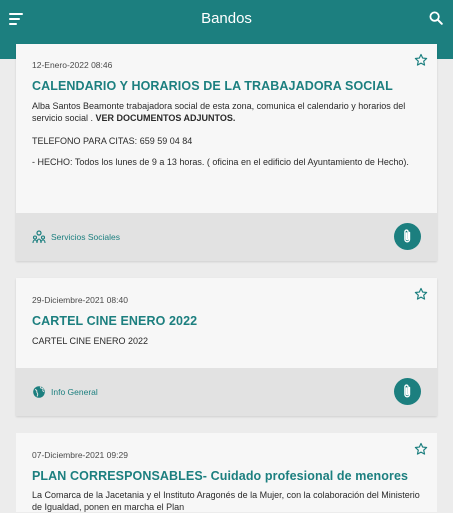 This screenshot has width=453, height=513. I want to click on card-footer: Servicios Sociales, so click(226, 237).